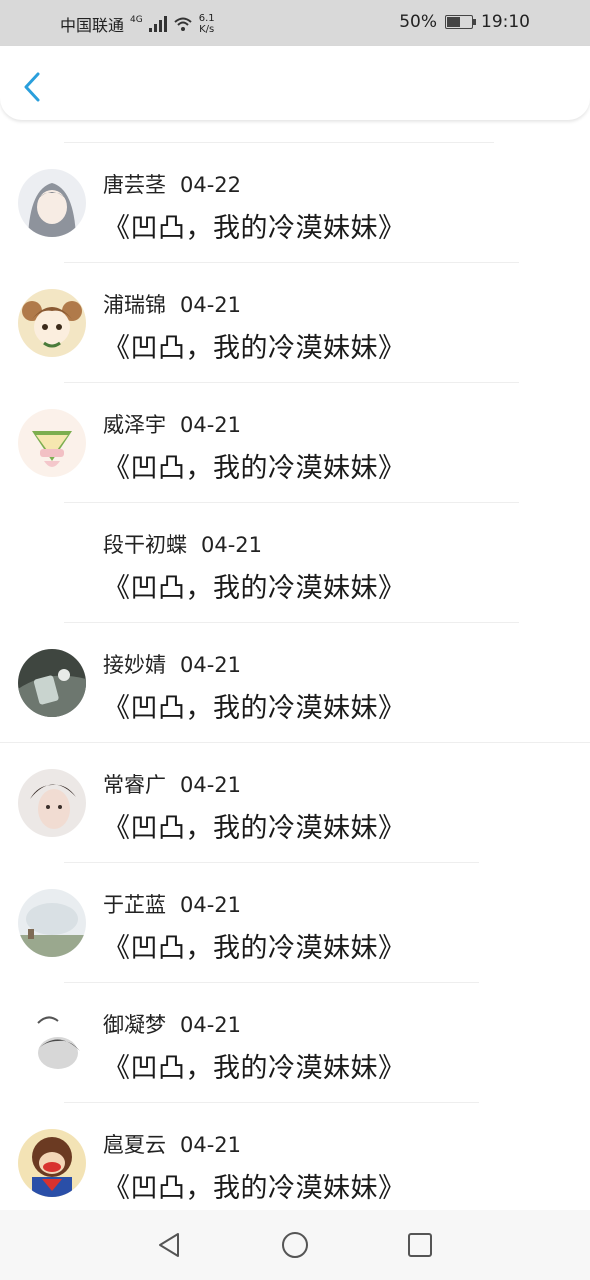 This screenshot has height=1280, width=590. I want to click on back-button, so click(32, 87).